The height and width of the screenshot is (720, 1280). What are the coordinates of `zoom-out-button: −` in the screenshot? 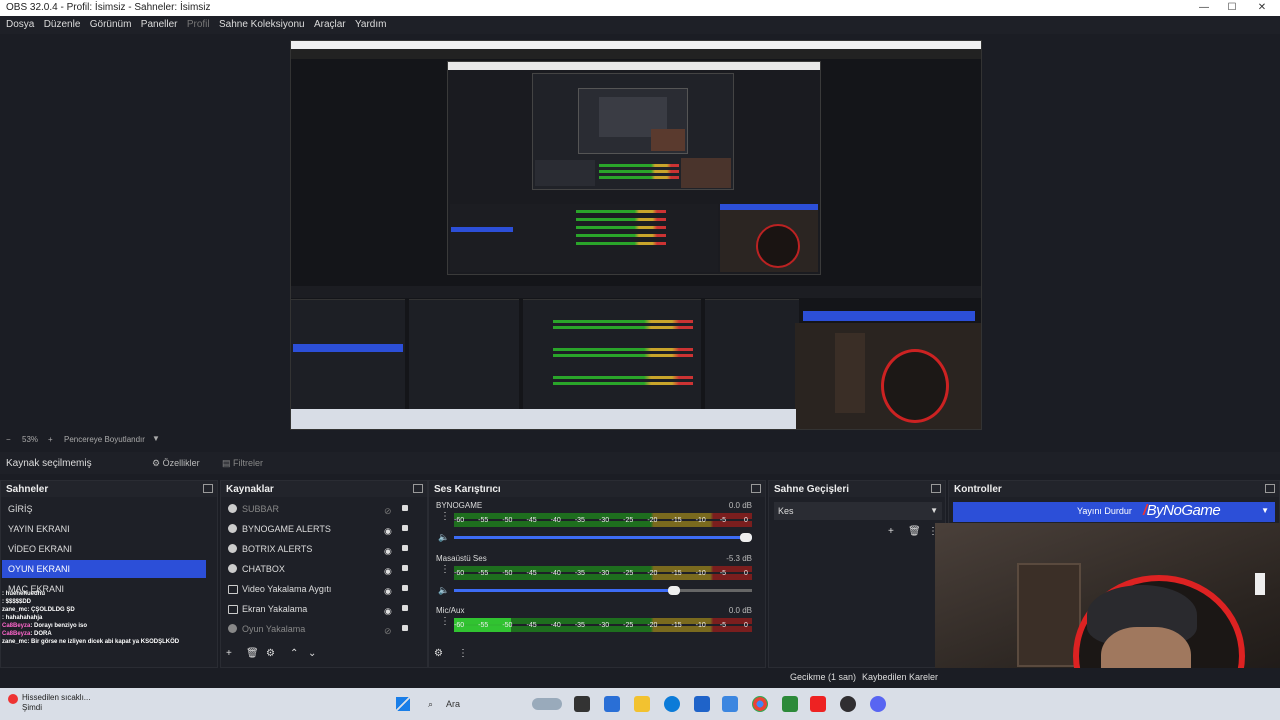 It's located at (8, 439).